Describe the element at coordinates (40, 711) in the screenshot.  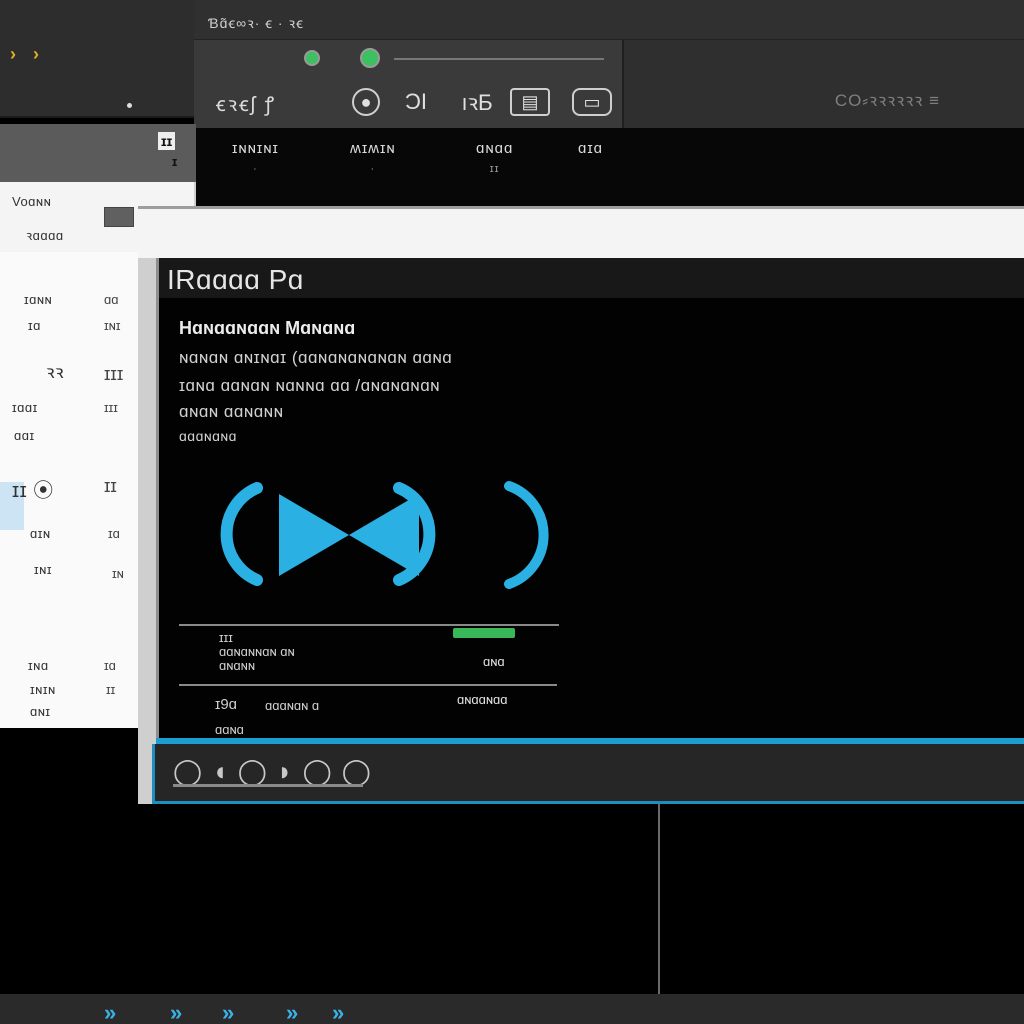
I see `list-item: ɑɴɪ` at that location.